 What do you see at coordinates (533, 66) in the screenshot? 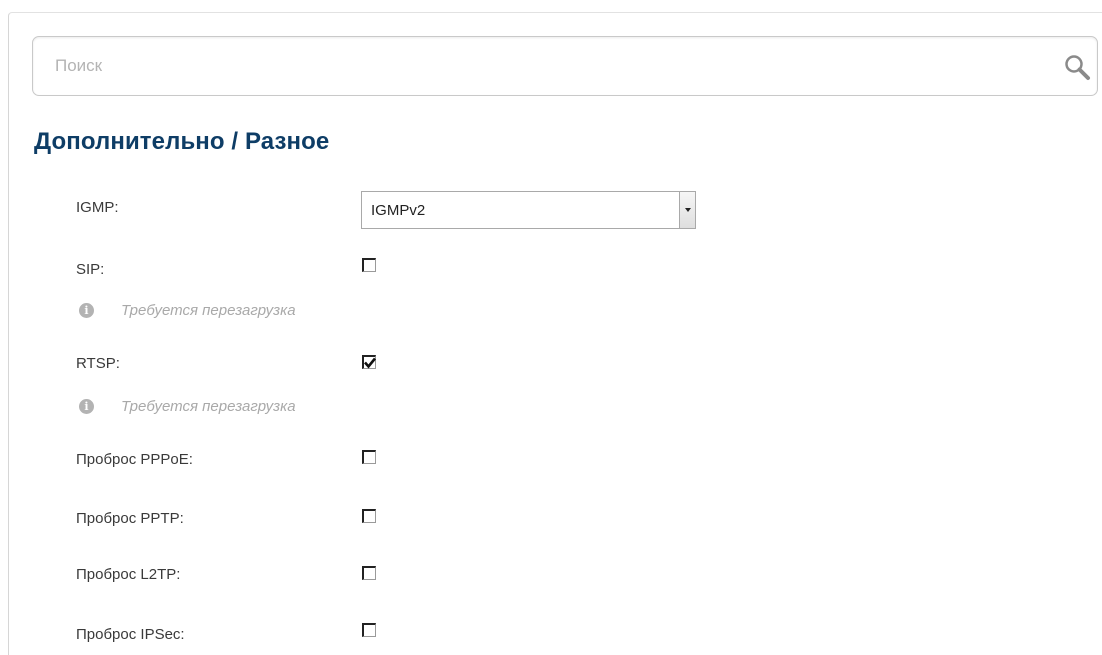
I see `search-input` at bounding box center [533, 66].